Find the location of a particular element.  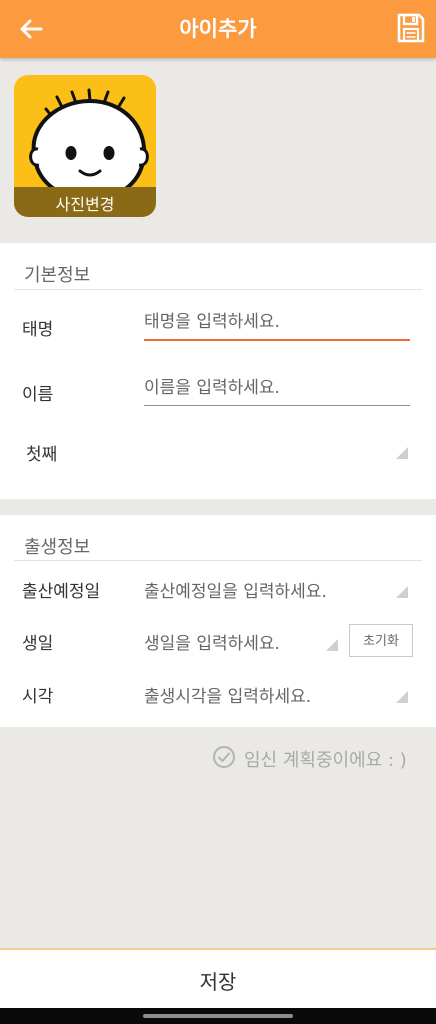

page-title: 아이추가 is located at coordinates (218, 29).